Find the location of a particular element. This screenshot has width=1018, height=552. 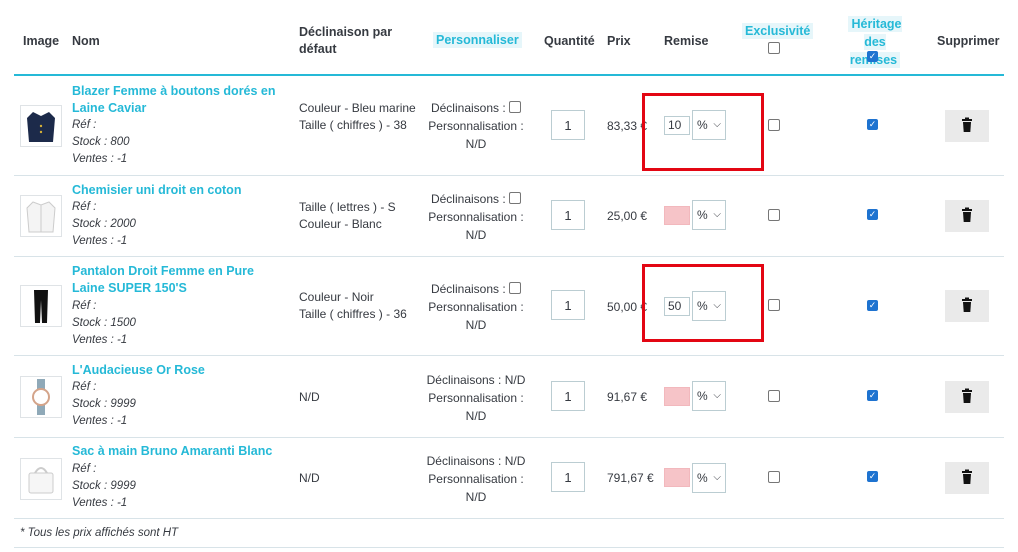

product-stock: Stock : 800 is located at coordinates (101, 142).